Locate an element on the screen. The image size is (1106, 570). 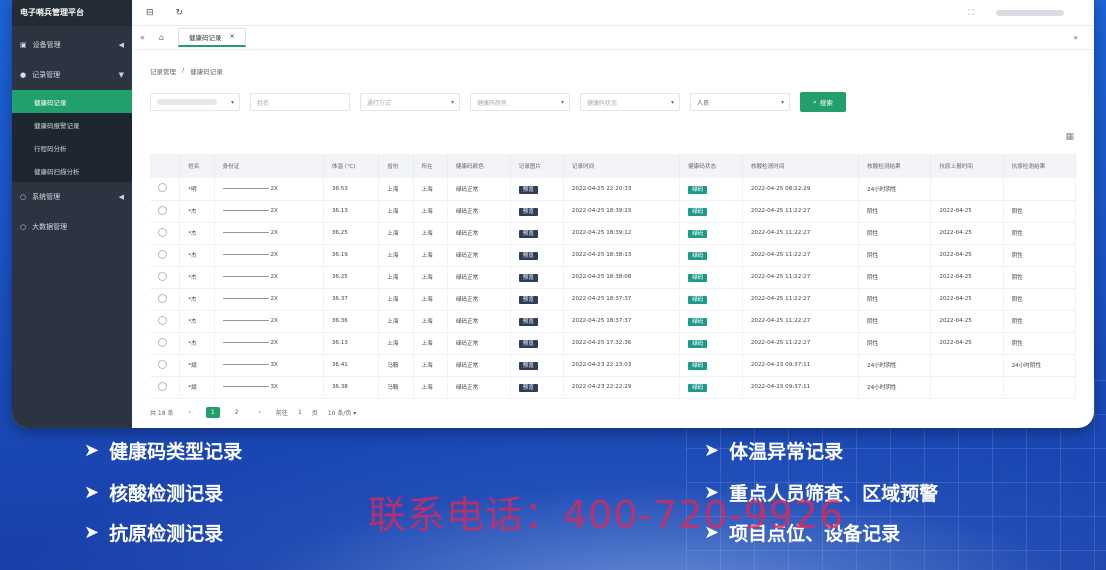
id-number: 3X is located at coordinates (274, 387).